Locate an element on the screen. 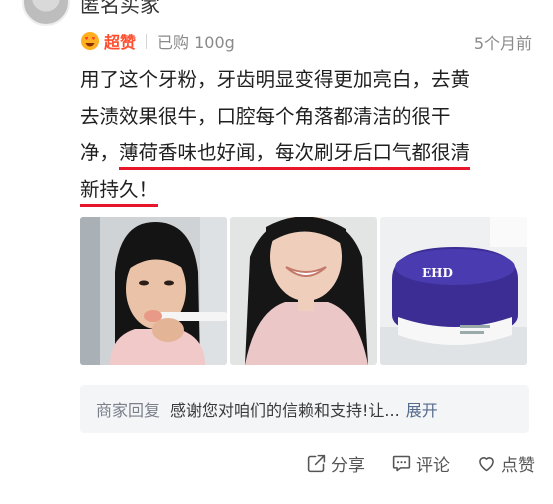 The width and height of the screenshot is (553, 504). reviewer-name: 匿名买家 is located at coordinates (120, 9).